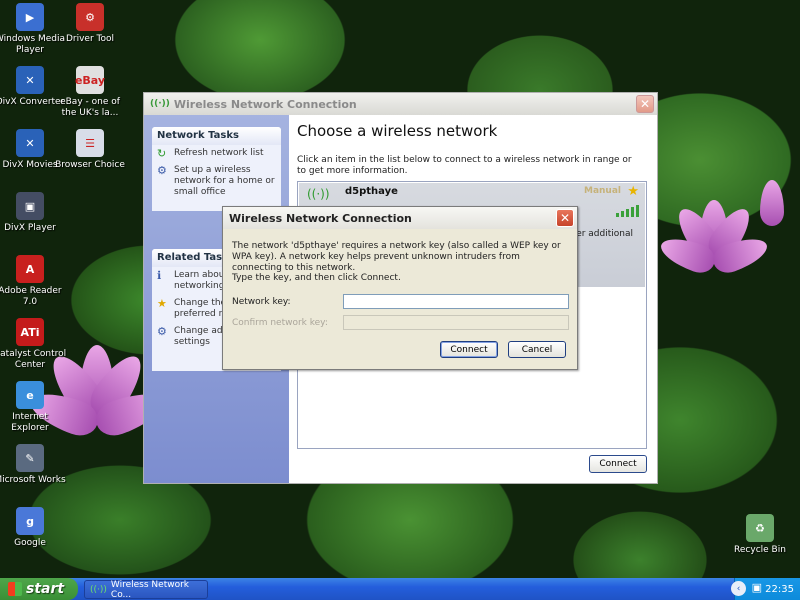 The image size is (800, 600). Describe the element at coordinates (456, 301) in the screenshot. I see `network-key-input` at that location.